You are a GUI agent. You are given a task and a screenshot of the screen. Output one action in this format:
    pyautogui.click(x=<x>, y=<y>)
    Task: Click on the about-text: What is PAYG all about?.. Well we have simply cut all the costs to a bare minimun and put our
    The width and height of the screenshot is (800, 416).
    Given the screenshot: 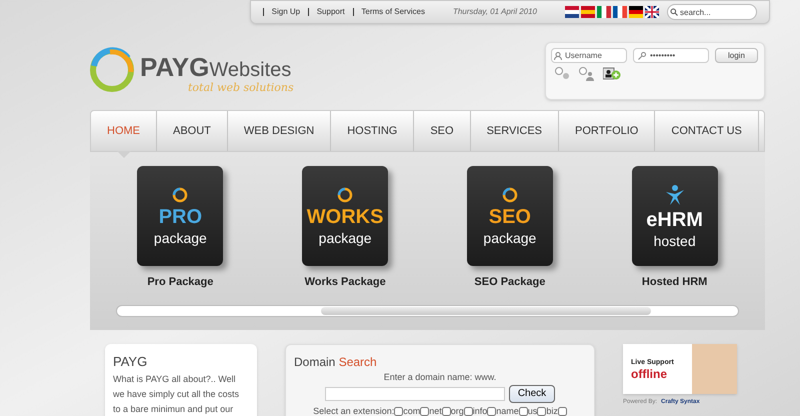 What is the action you would take?
    pyautogui.click(x=176, y=394)
    